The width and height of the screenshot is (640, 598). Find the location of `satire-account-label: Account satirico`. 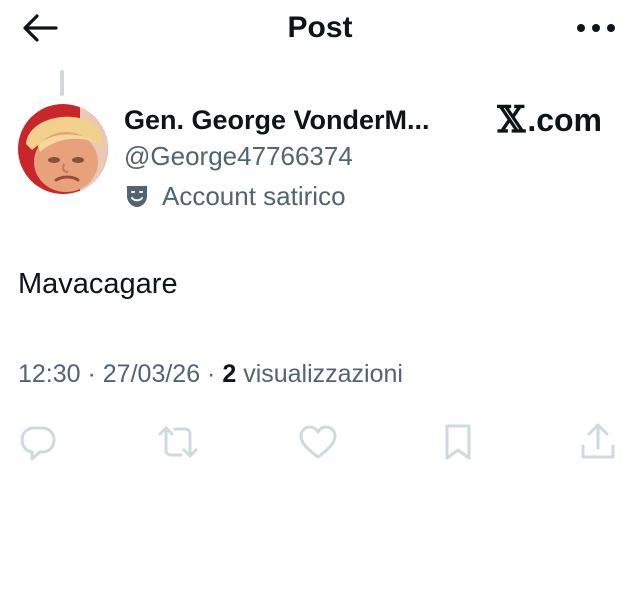

satire-account-label: Account satirico is located at coordinates (235, 196).